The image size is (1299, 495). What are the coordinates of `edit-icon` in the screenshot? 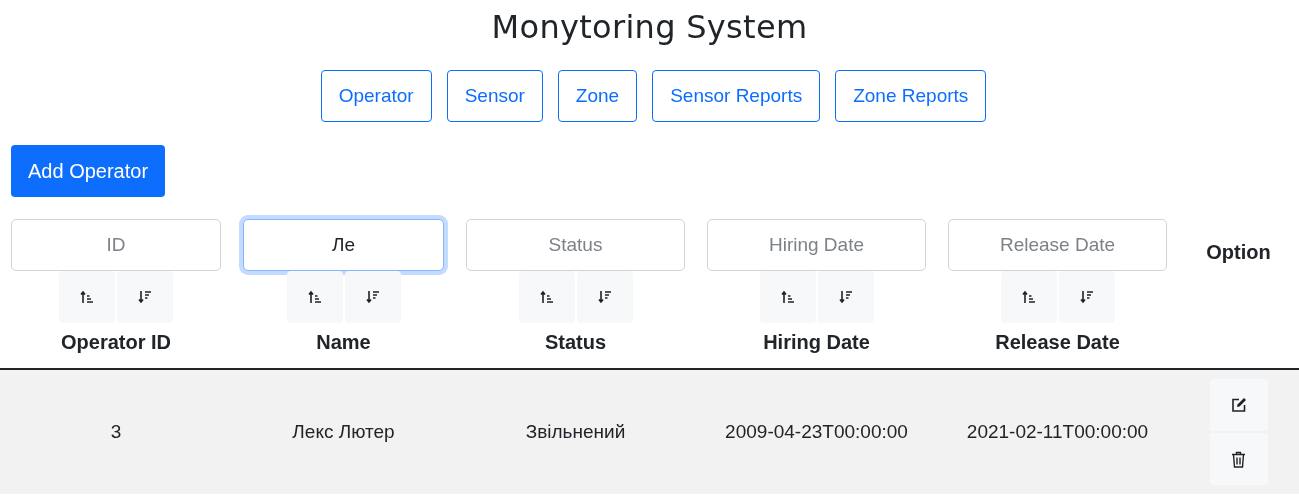 It's located at (1238, 405).